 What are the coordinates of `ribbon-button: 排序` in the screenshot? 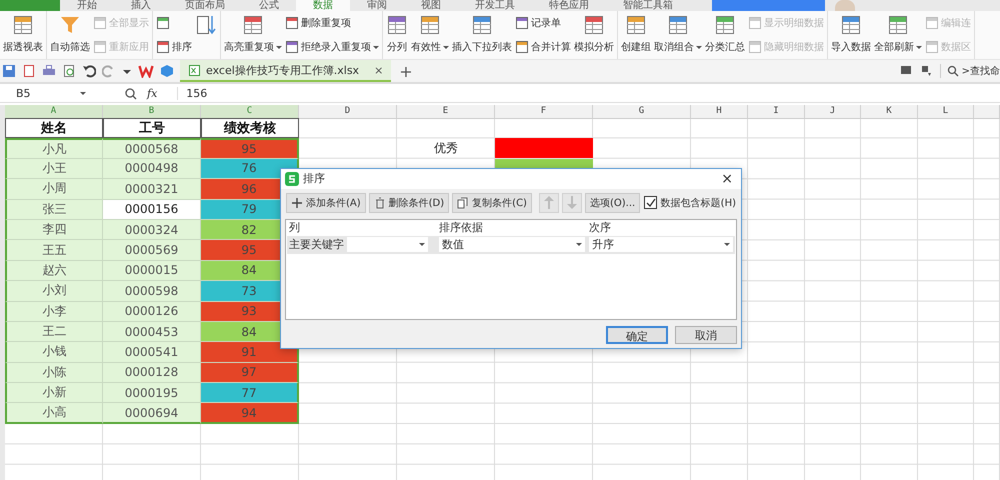 It's located at (174, 47).